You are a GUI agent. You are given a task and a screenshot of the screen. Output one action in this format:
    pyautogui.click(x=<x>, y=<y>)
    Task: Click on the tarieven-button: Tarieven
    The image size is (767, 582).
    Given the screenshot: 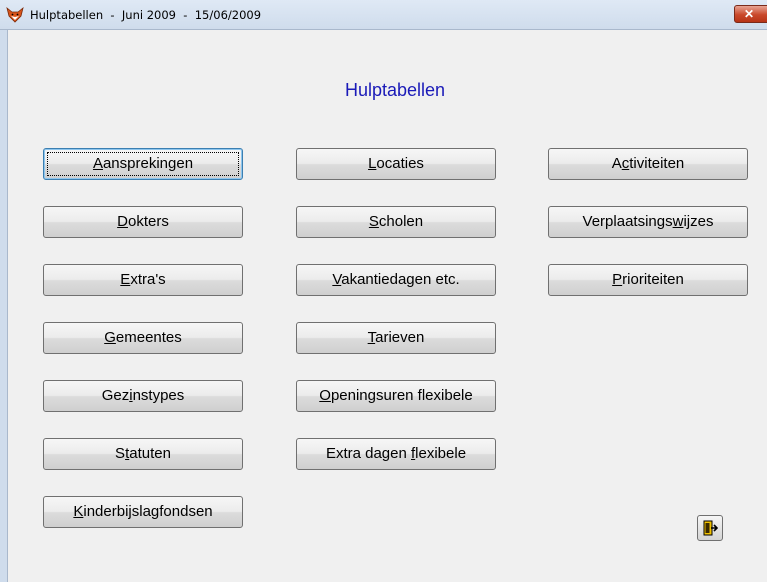 What is the action you would take?
    pyautogui.click(x=396, y=338)
    